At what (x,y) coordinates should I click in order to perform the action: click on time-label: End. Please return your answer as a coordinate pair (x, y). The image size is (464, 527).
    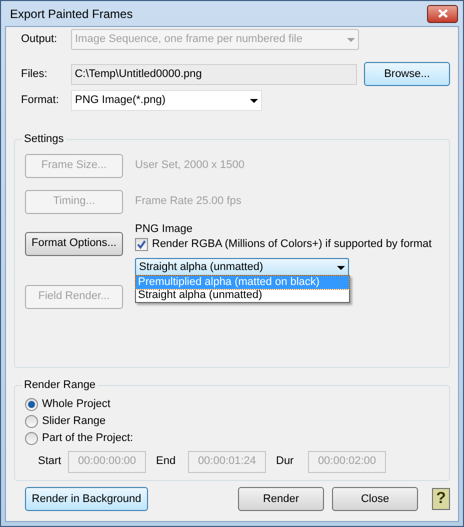
    Looking at the image, I should click on (166, 462).